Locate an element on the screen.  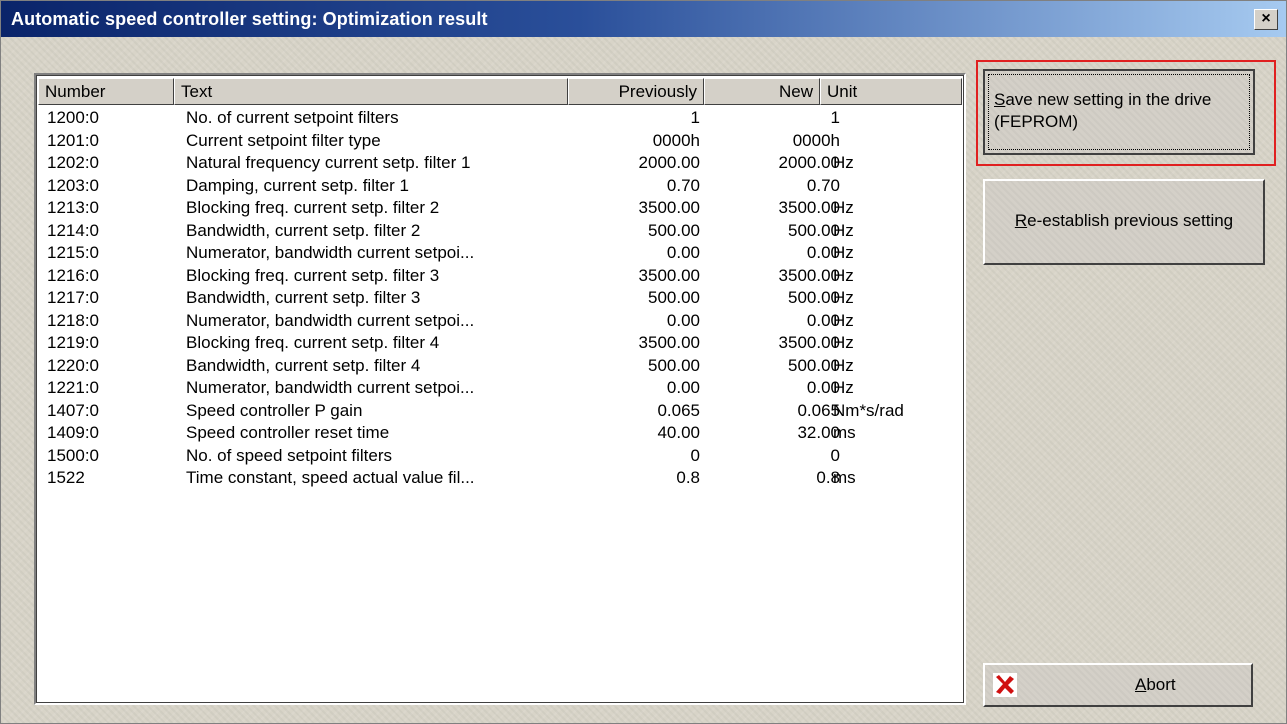
save-label-line1: ave new setting in the drive is located at coordinates (1108, 99).